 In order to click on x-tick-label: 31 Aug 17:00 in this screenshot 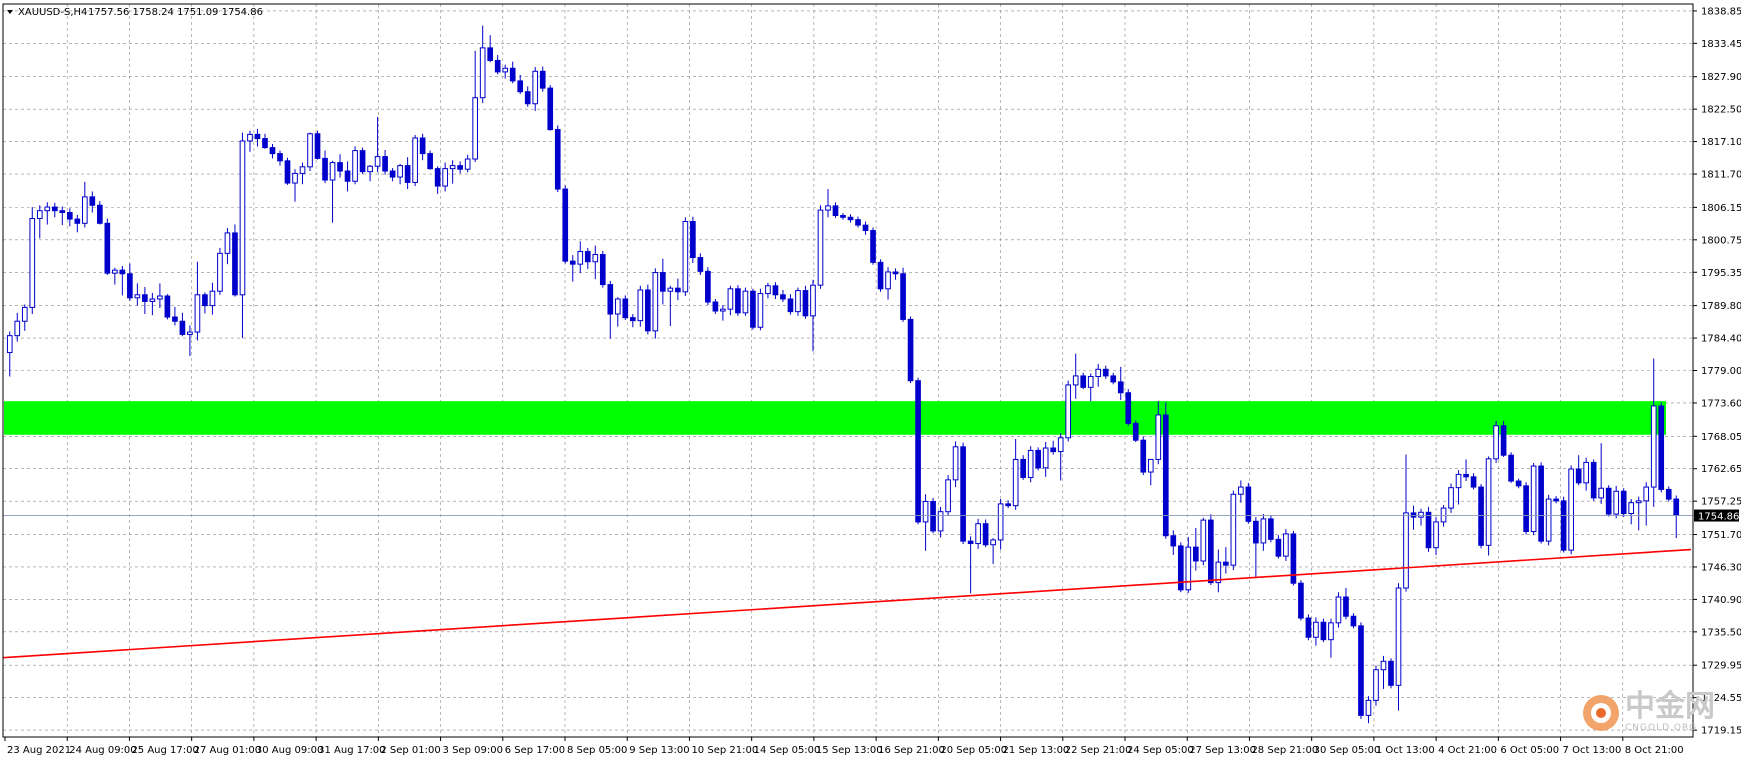, I will do `click(351, 750)`.